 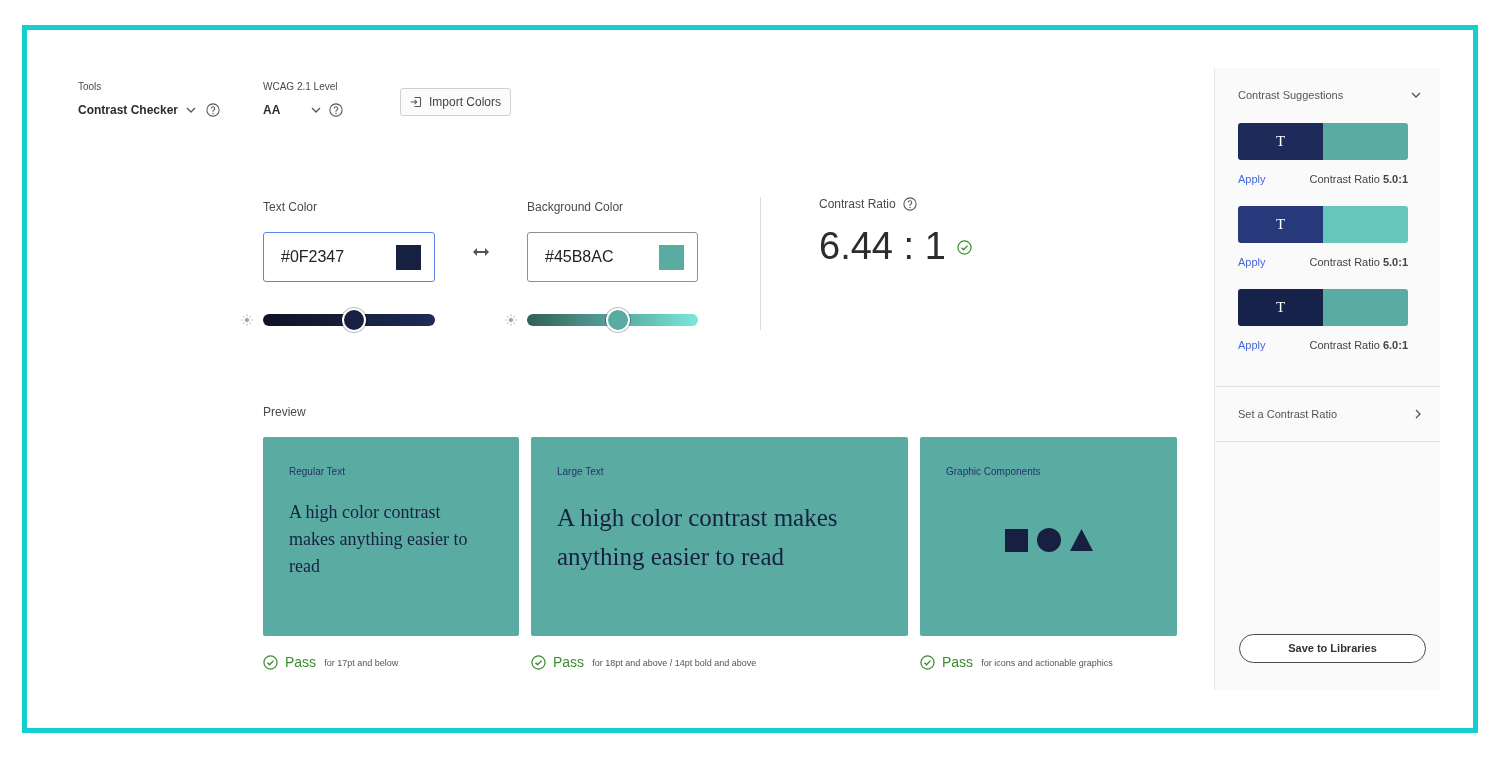 What do you see at coordinates (1016, 540) in the screenshot?
I see `square-icon` at bounding box center [1016, 540].